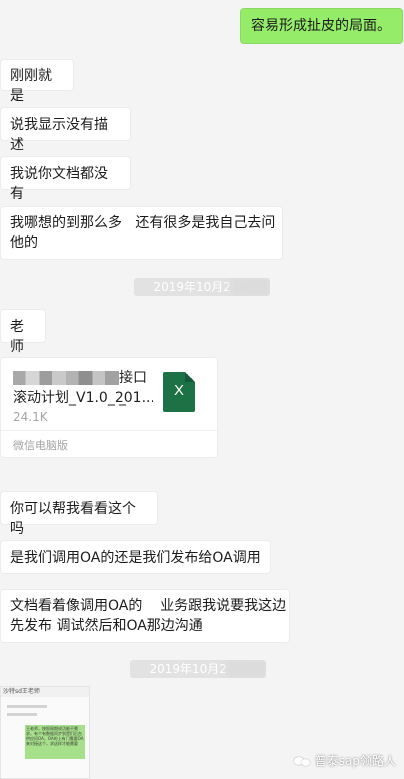 The image size is (404, 779). What do you see at coordinates (106, 626) in the screenshot?
I see `message-text: 先发布 调试然后和OA那边沟通` at bounding box center [106, 626].